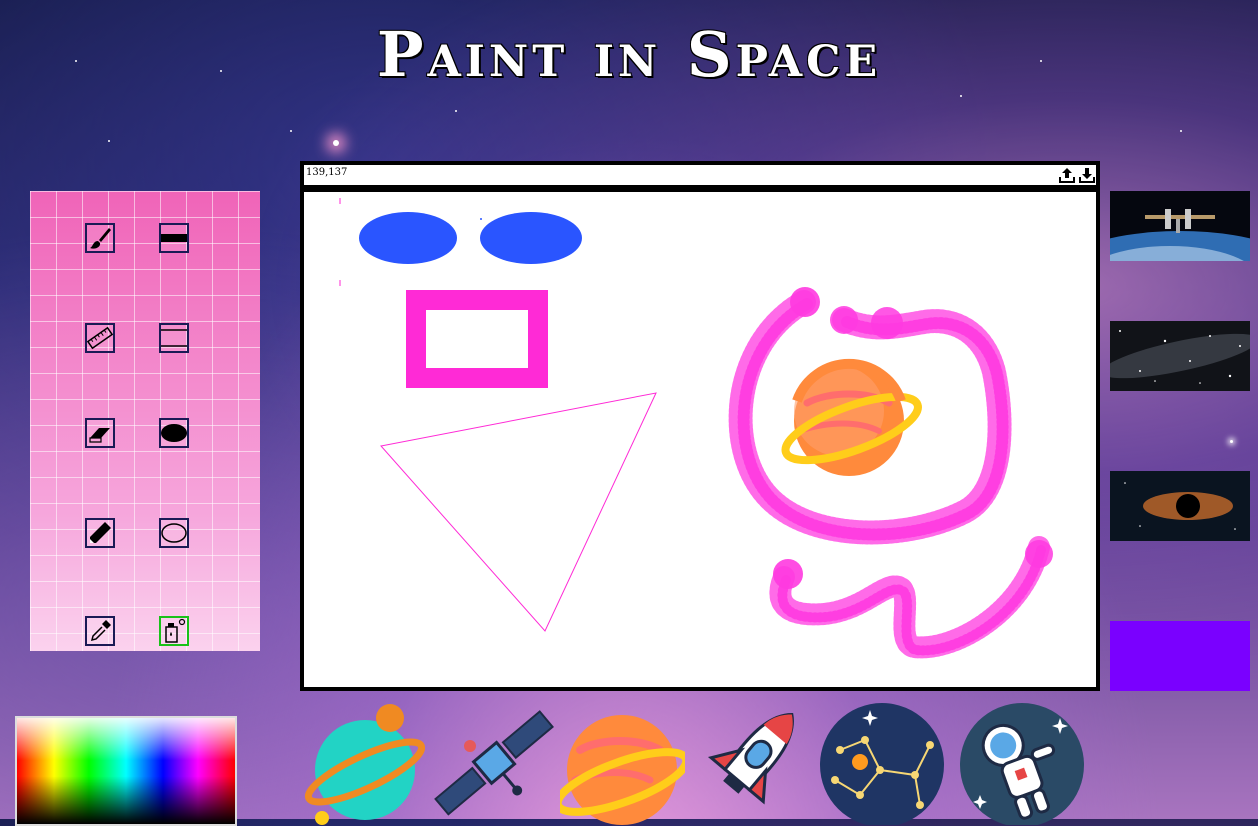 The width and height of the screenshot is (1258, 826). I want to click on ellipse-outline-tool, so click(174, 533).